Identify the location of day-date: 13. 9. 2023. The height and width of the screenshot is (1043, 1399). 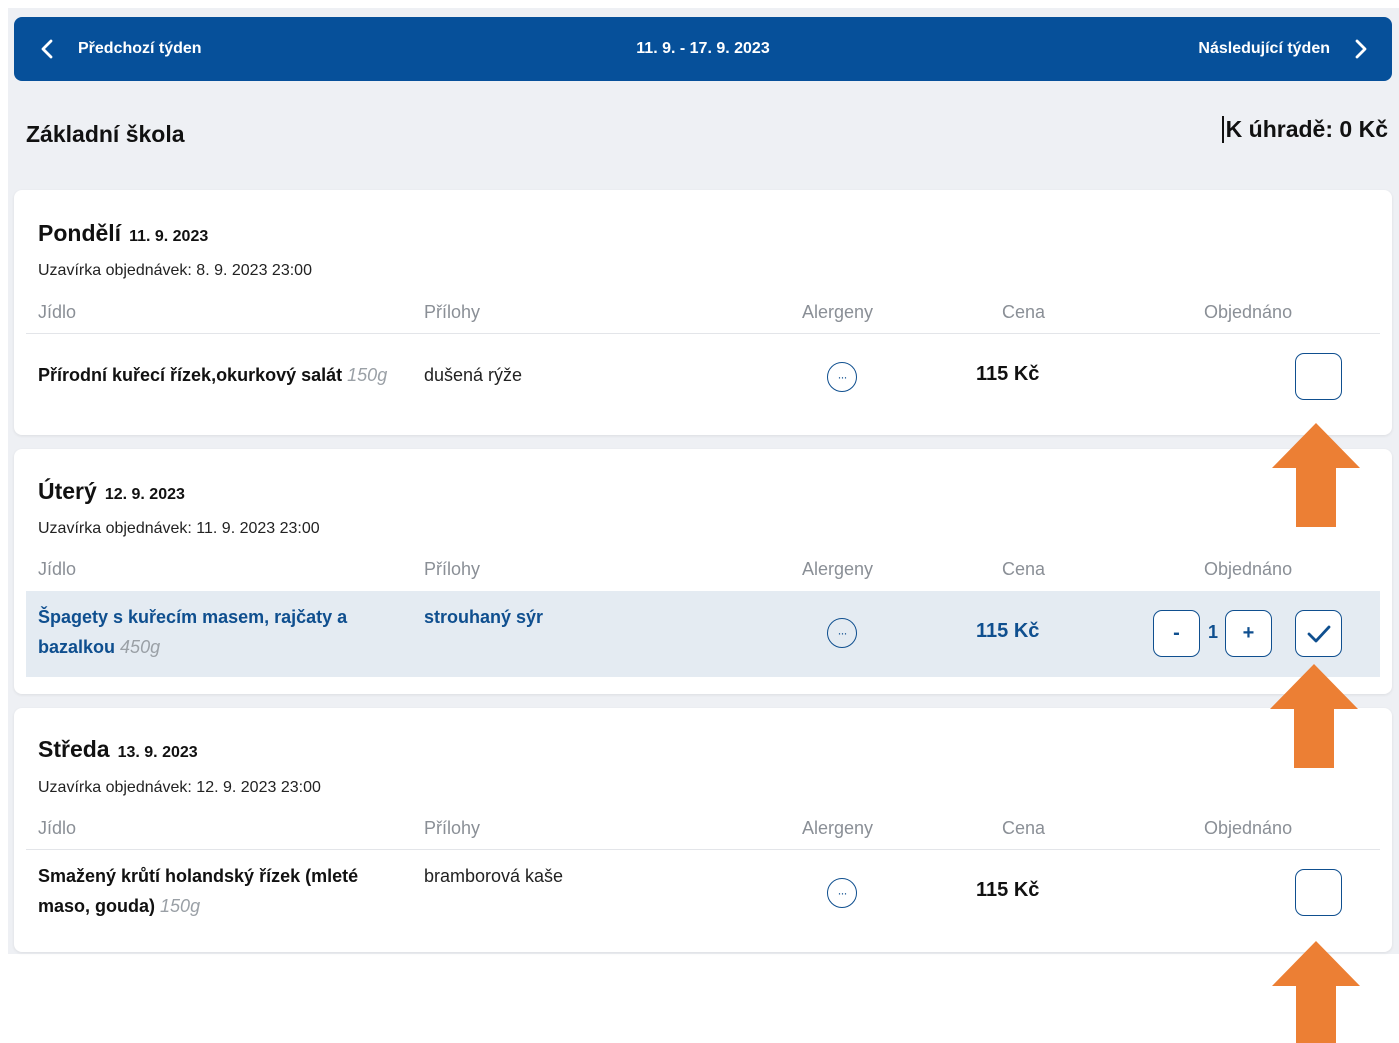
(157, 752).